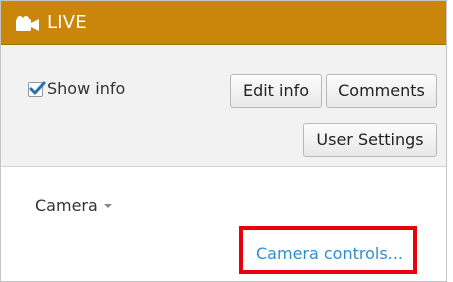 The image size is (453, 282). I want to click on user-settings-button: User Settings, so click(370, 140).